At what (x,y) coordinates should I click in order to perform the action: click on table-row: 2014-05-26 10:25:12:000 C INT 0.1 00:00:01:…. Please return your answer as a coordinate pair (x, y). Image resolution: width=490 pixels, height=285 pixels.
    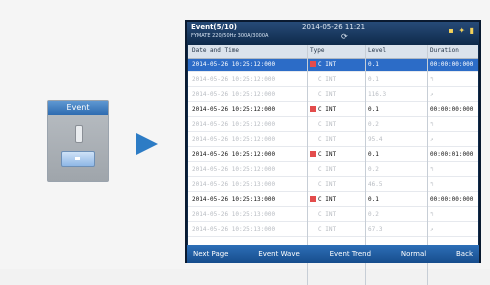
    Looking at the image, I should click on (333, 155).